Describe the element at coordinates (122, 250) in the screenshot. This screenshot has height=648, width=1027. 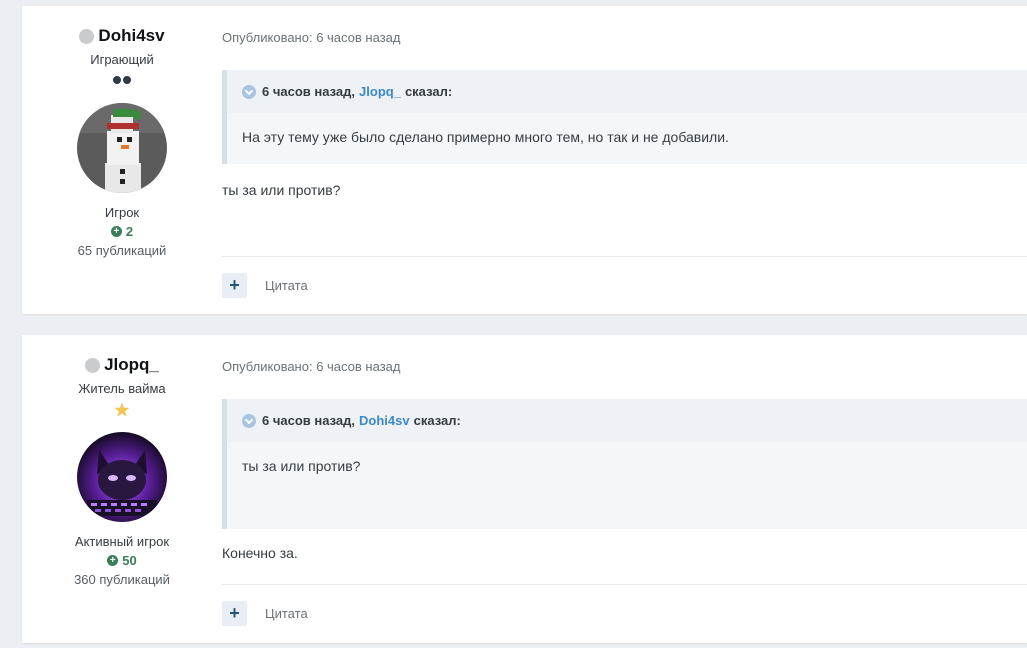
I see `post-count: 65 публикаций` at that location.